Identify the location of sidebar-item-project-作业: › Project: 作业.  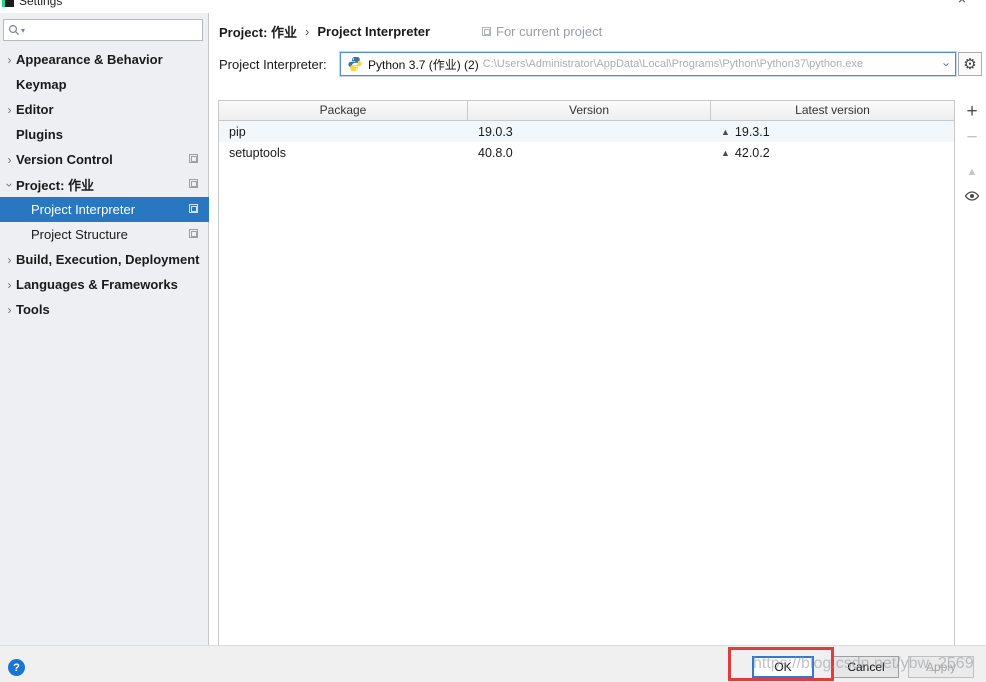
(104, 184).